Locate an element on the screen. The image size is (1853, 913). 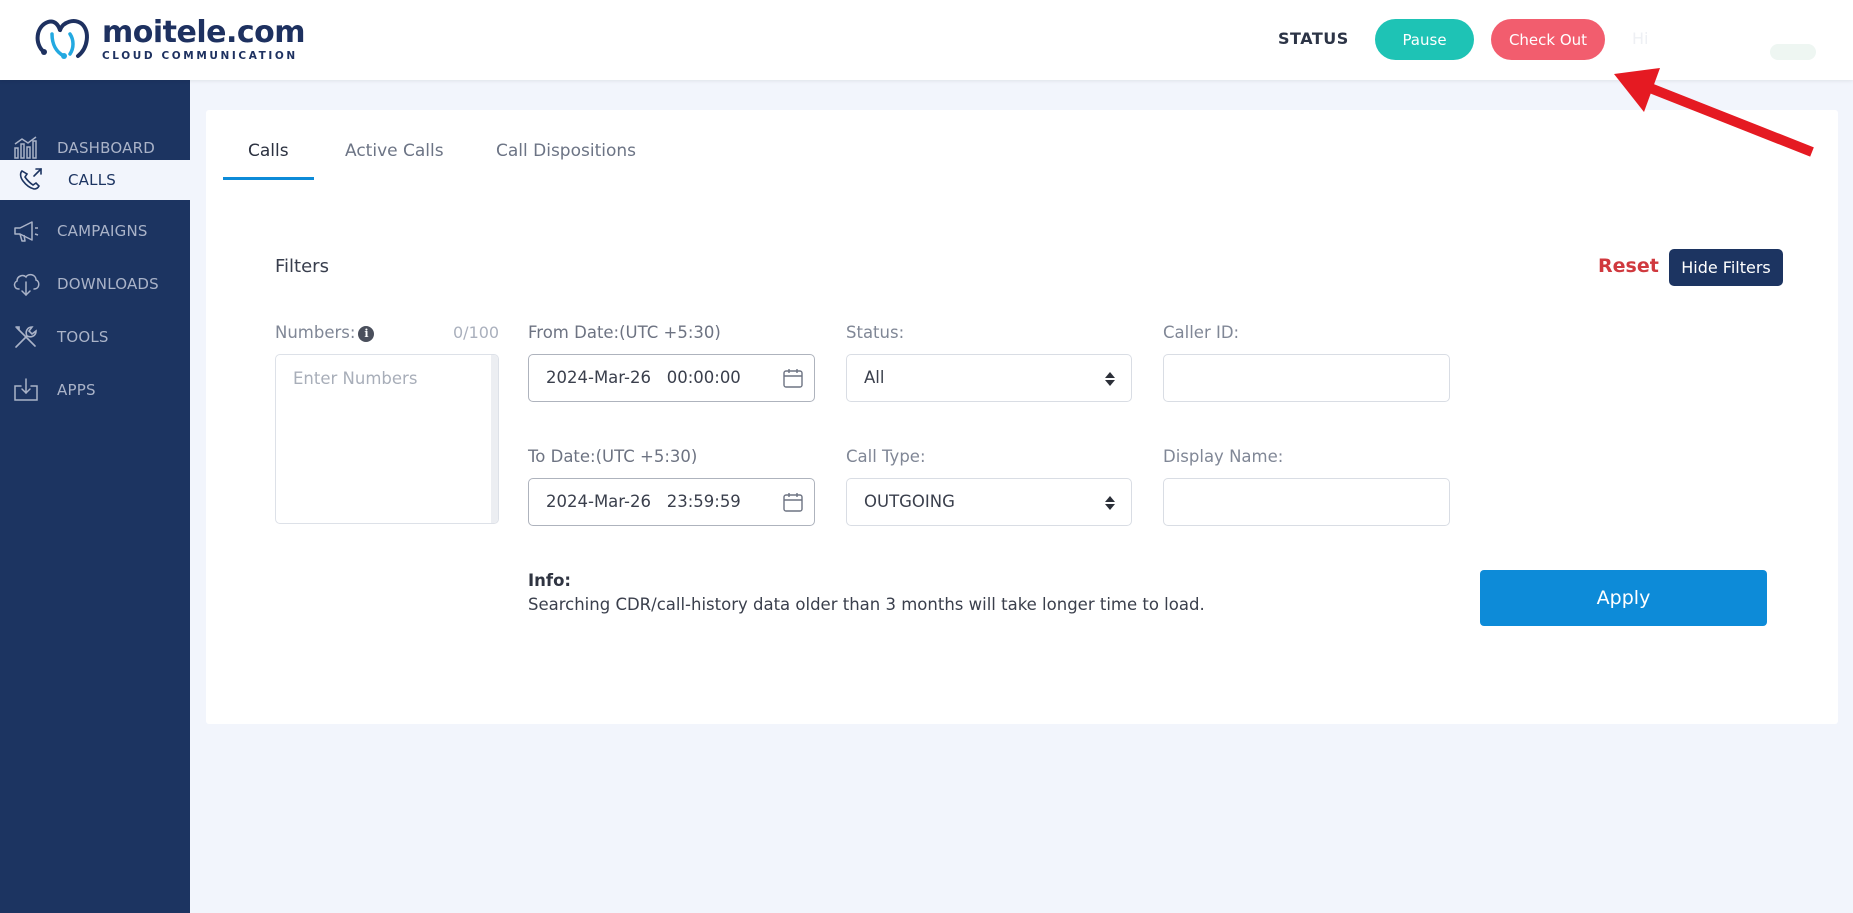
megaphone-icon is located at coordinates (26, 231).